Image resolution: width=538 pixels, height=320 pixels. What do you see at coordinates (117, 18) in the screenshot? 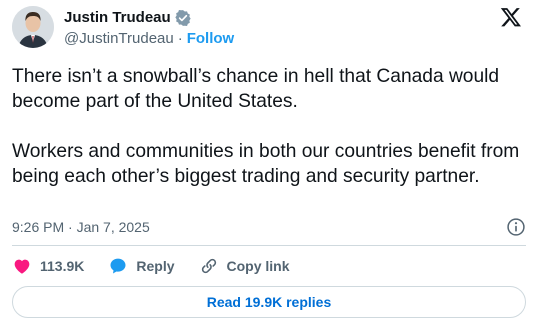
I see `display-name: Justin Trudeau` at bounding box center [117, 18].